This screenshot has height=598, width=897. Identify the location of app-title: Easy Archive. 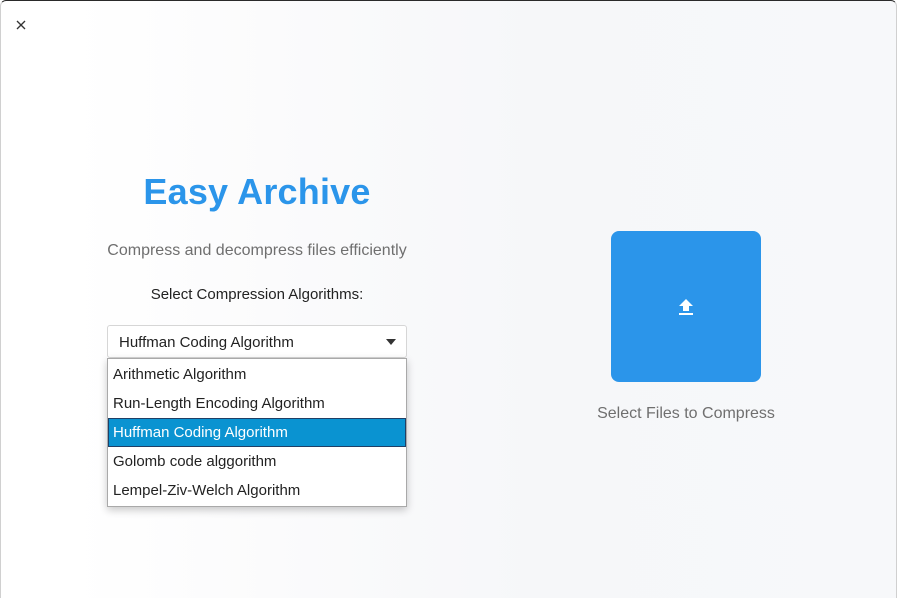
(257, 191).